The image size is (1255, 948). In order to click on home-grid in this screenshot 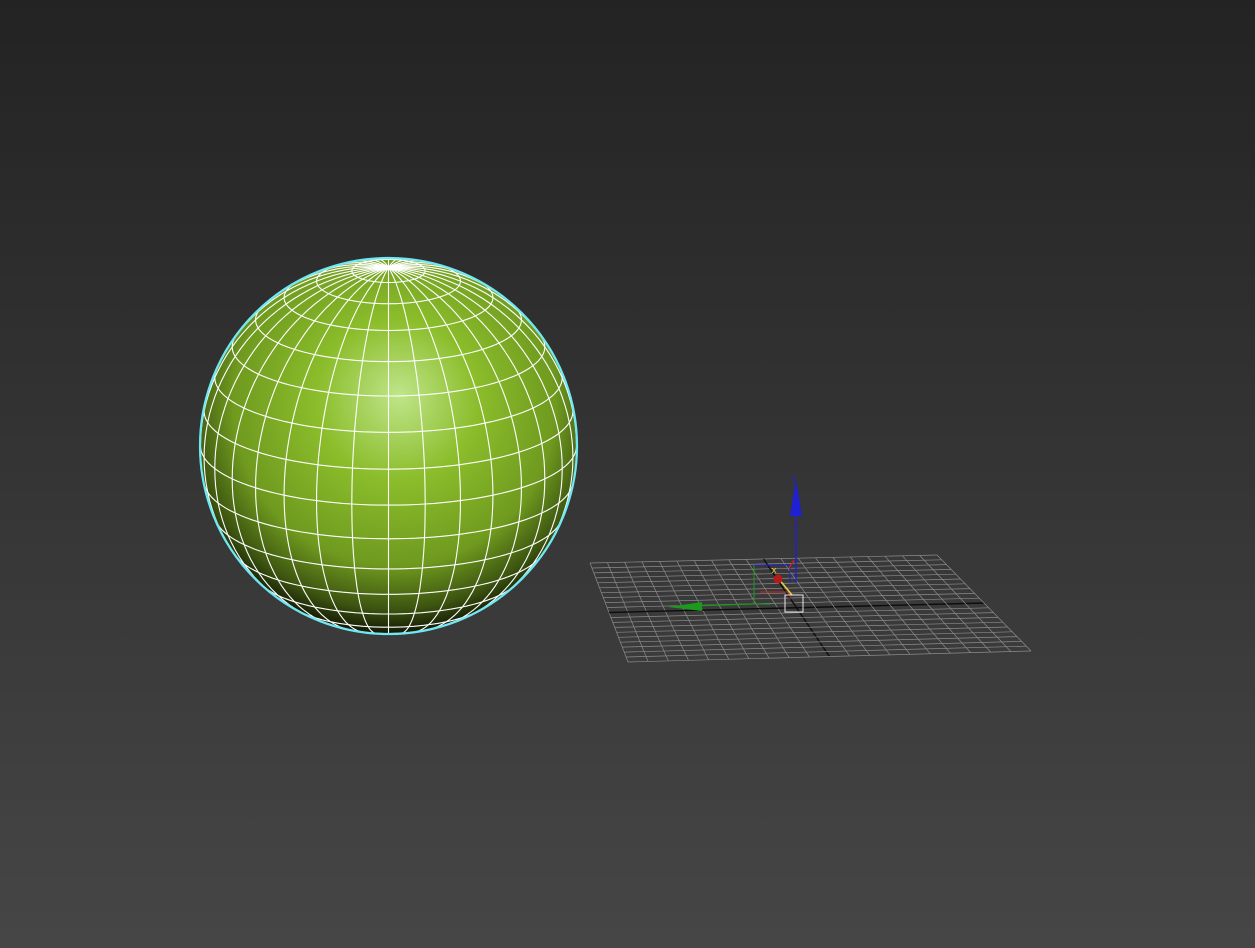, I will do `click(810, 608)`.